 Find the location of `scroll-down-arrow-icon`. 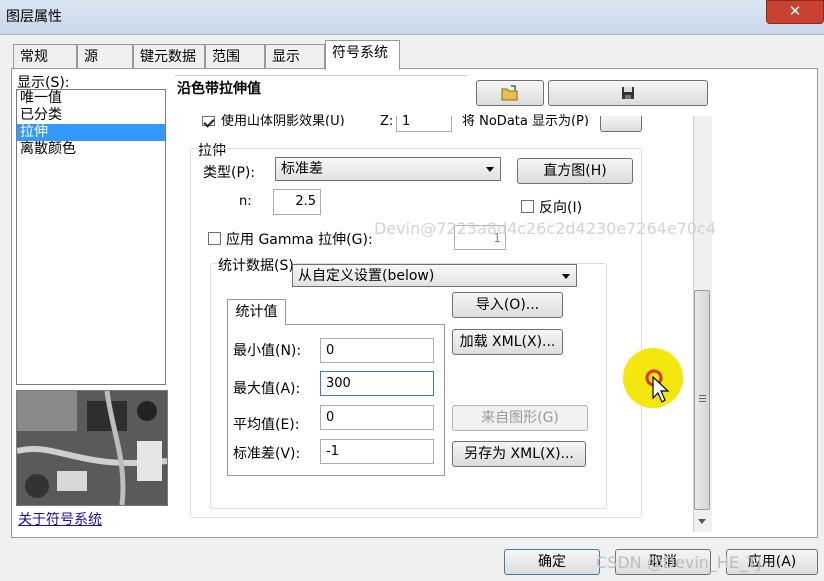

scroll-down-arrow-icon is located at coordinates (702, 521).